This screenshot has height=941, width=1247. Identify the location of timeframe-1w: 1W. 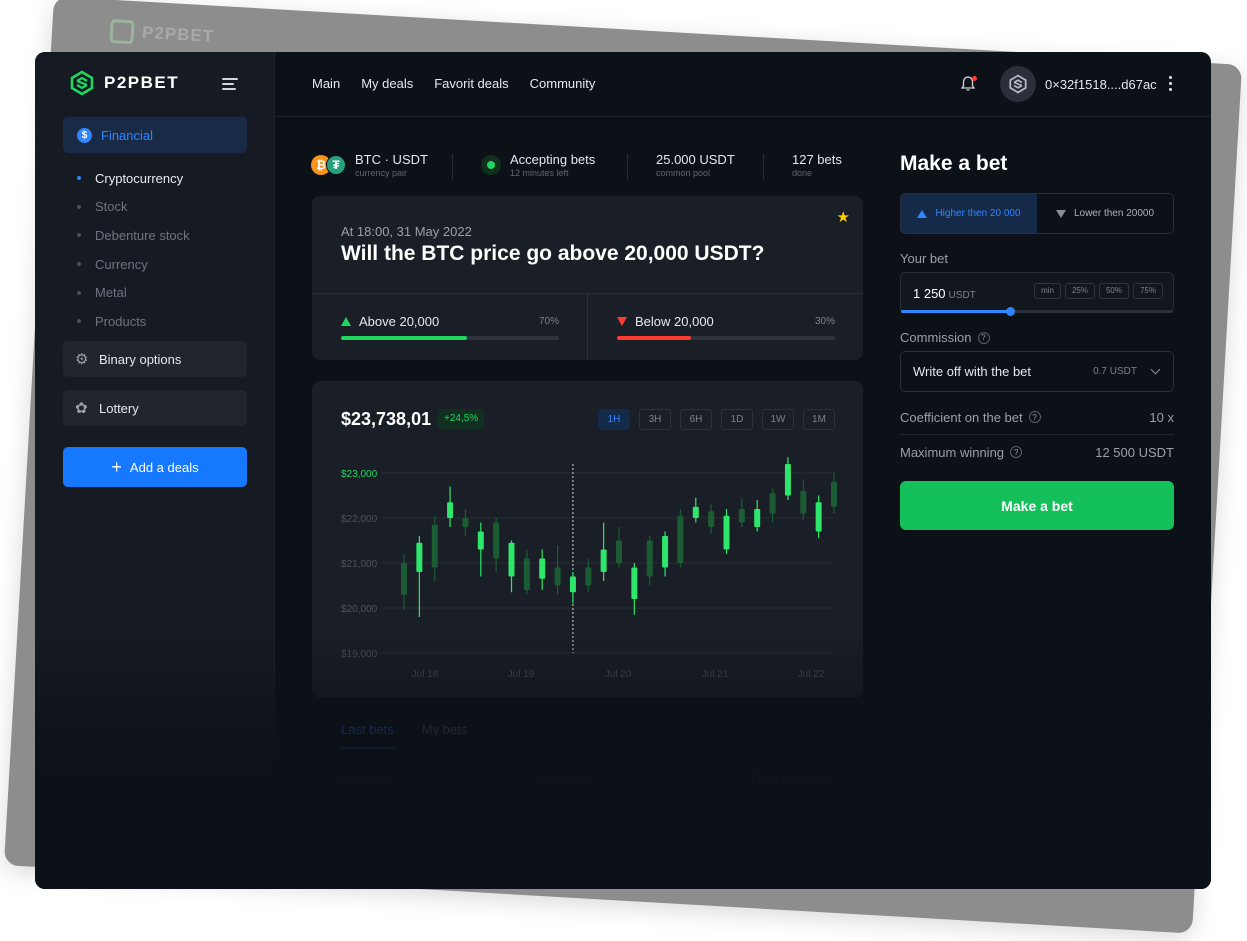
(778, 419).